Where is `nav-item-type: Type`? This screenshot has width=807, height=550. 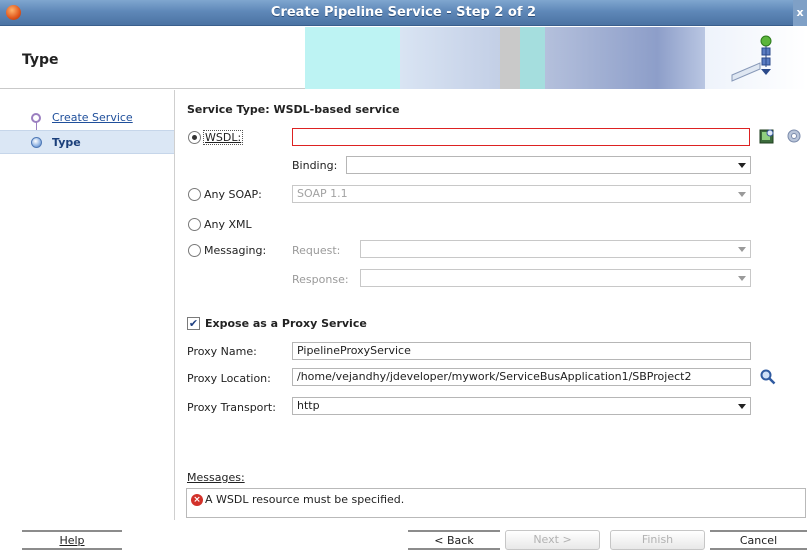
nav-item-type: Type is located at coordinates (87, 142).